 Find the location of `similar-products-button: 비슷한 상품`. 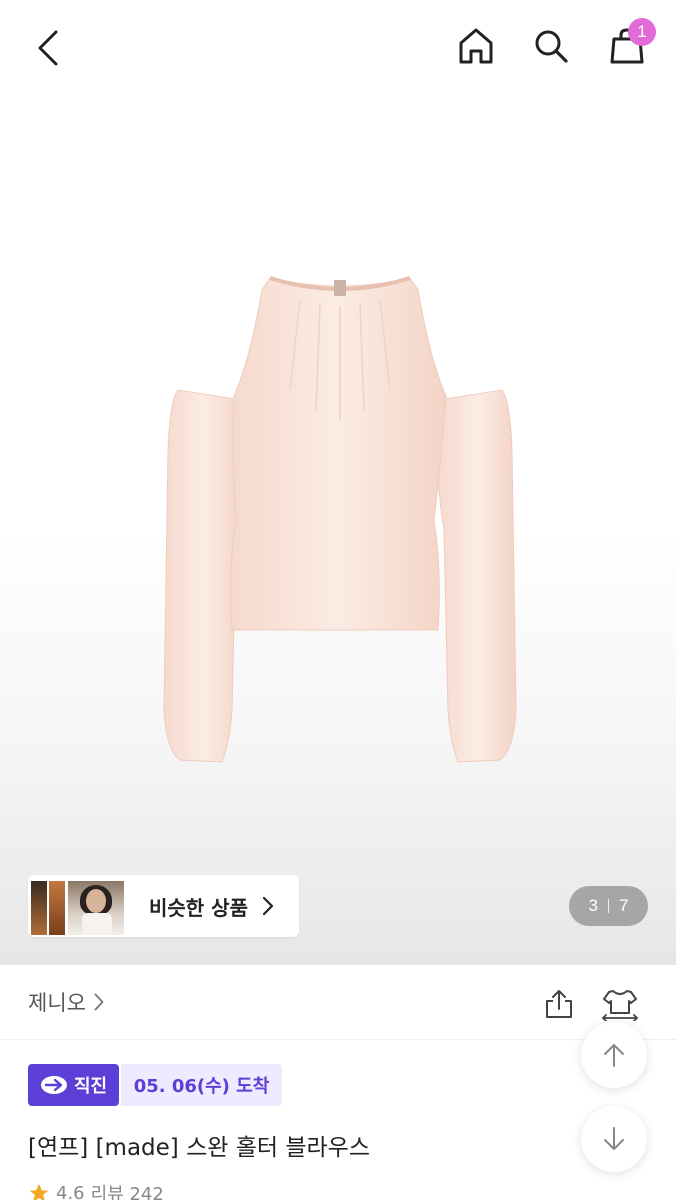

similar-products-button: 비슷한 상품 is located at coordinates (163, 906).